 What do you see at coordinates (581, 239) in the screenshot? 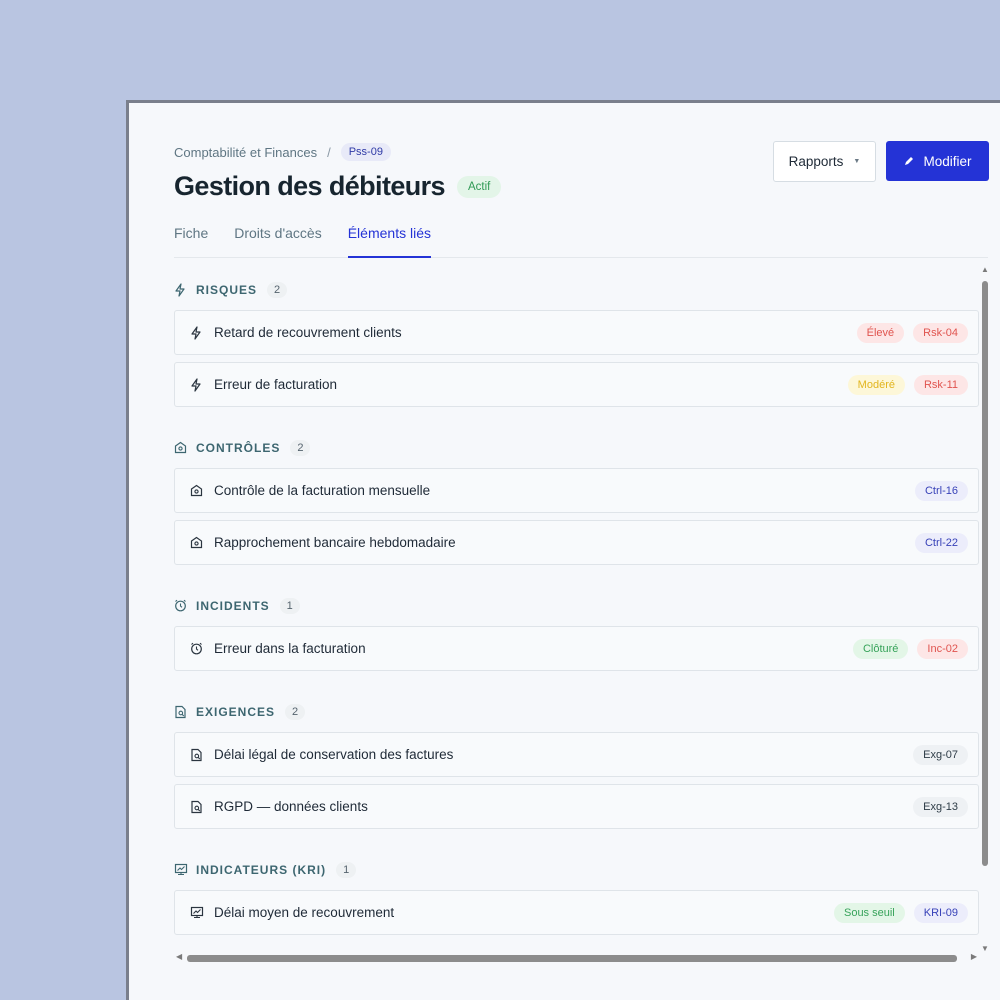
I see `tab-bar: Fiche Droits d'accès Éléments liés` at bounding box center [581, 239].